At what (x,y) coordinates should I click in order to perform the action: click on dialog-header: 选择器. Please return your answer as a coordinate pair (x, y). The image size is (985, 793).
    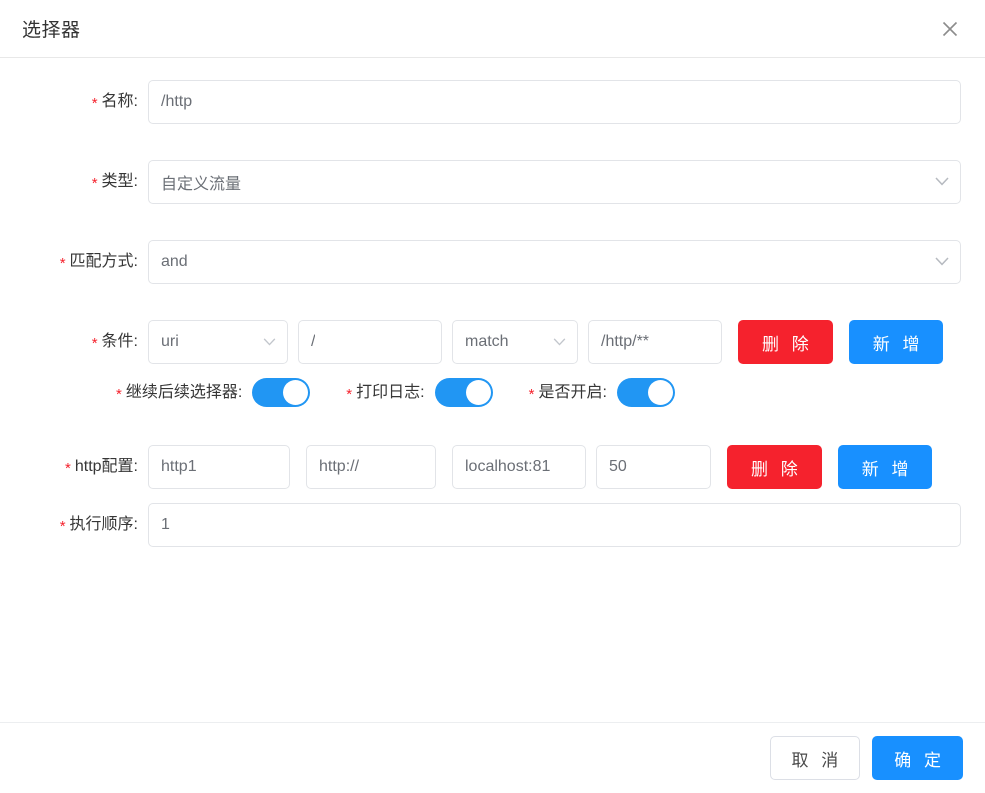
    Looking at the image, I should click on (492, 29).